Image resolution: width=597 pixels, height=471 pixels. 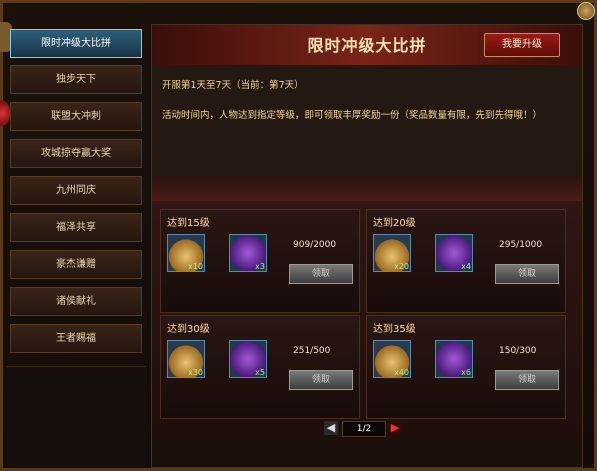 I want to click on panel-header: 限时冲级大比拼 我要升级, so click(x=367, y=45).